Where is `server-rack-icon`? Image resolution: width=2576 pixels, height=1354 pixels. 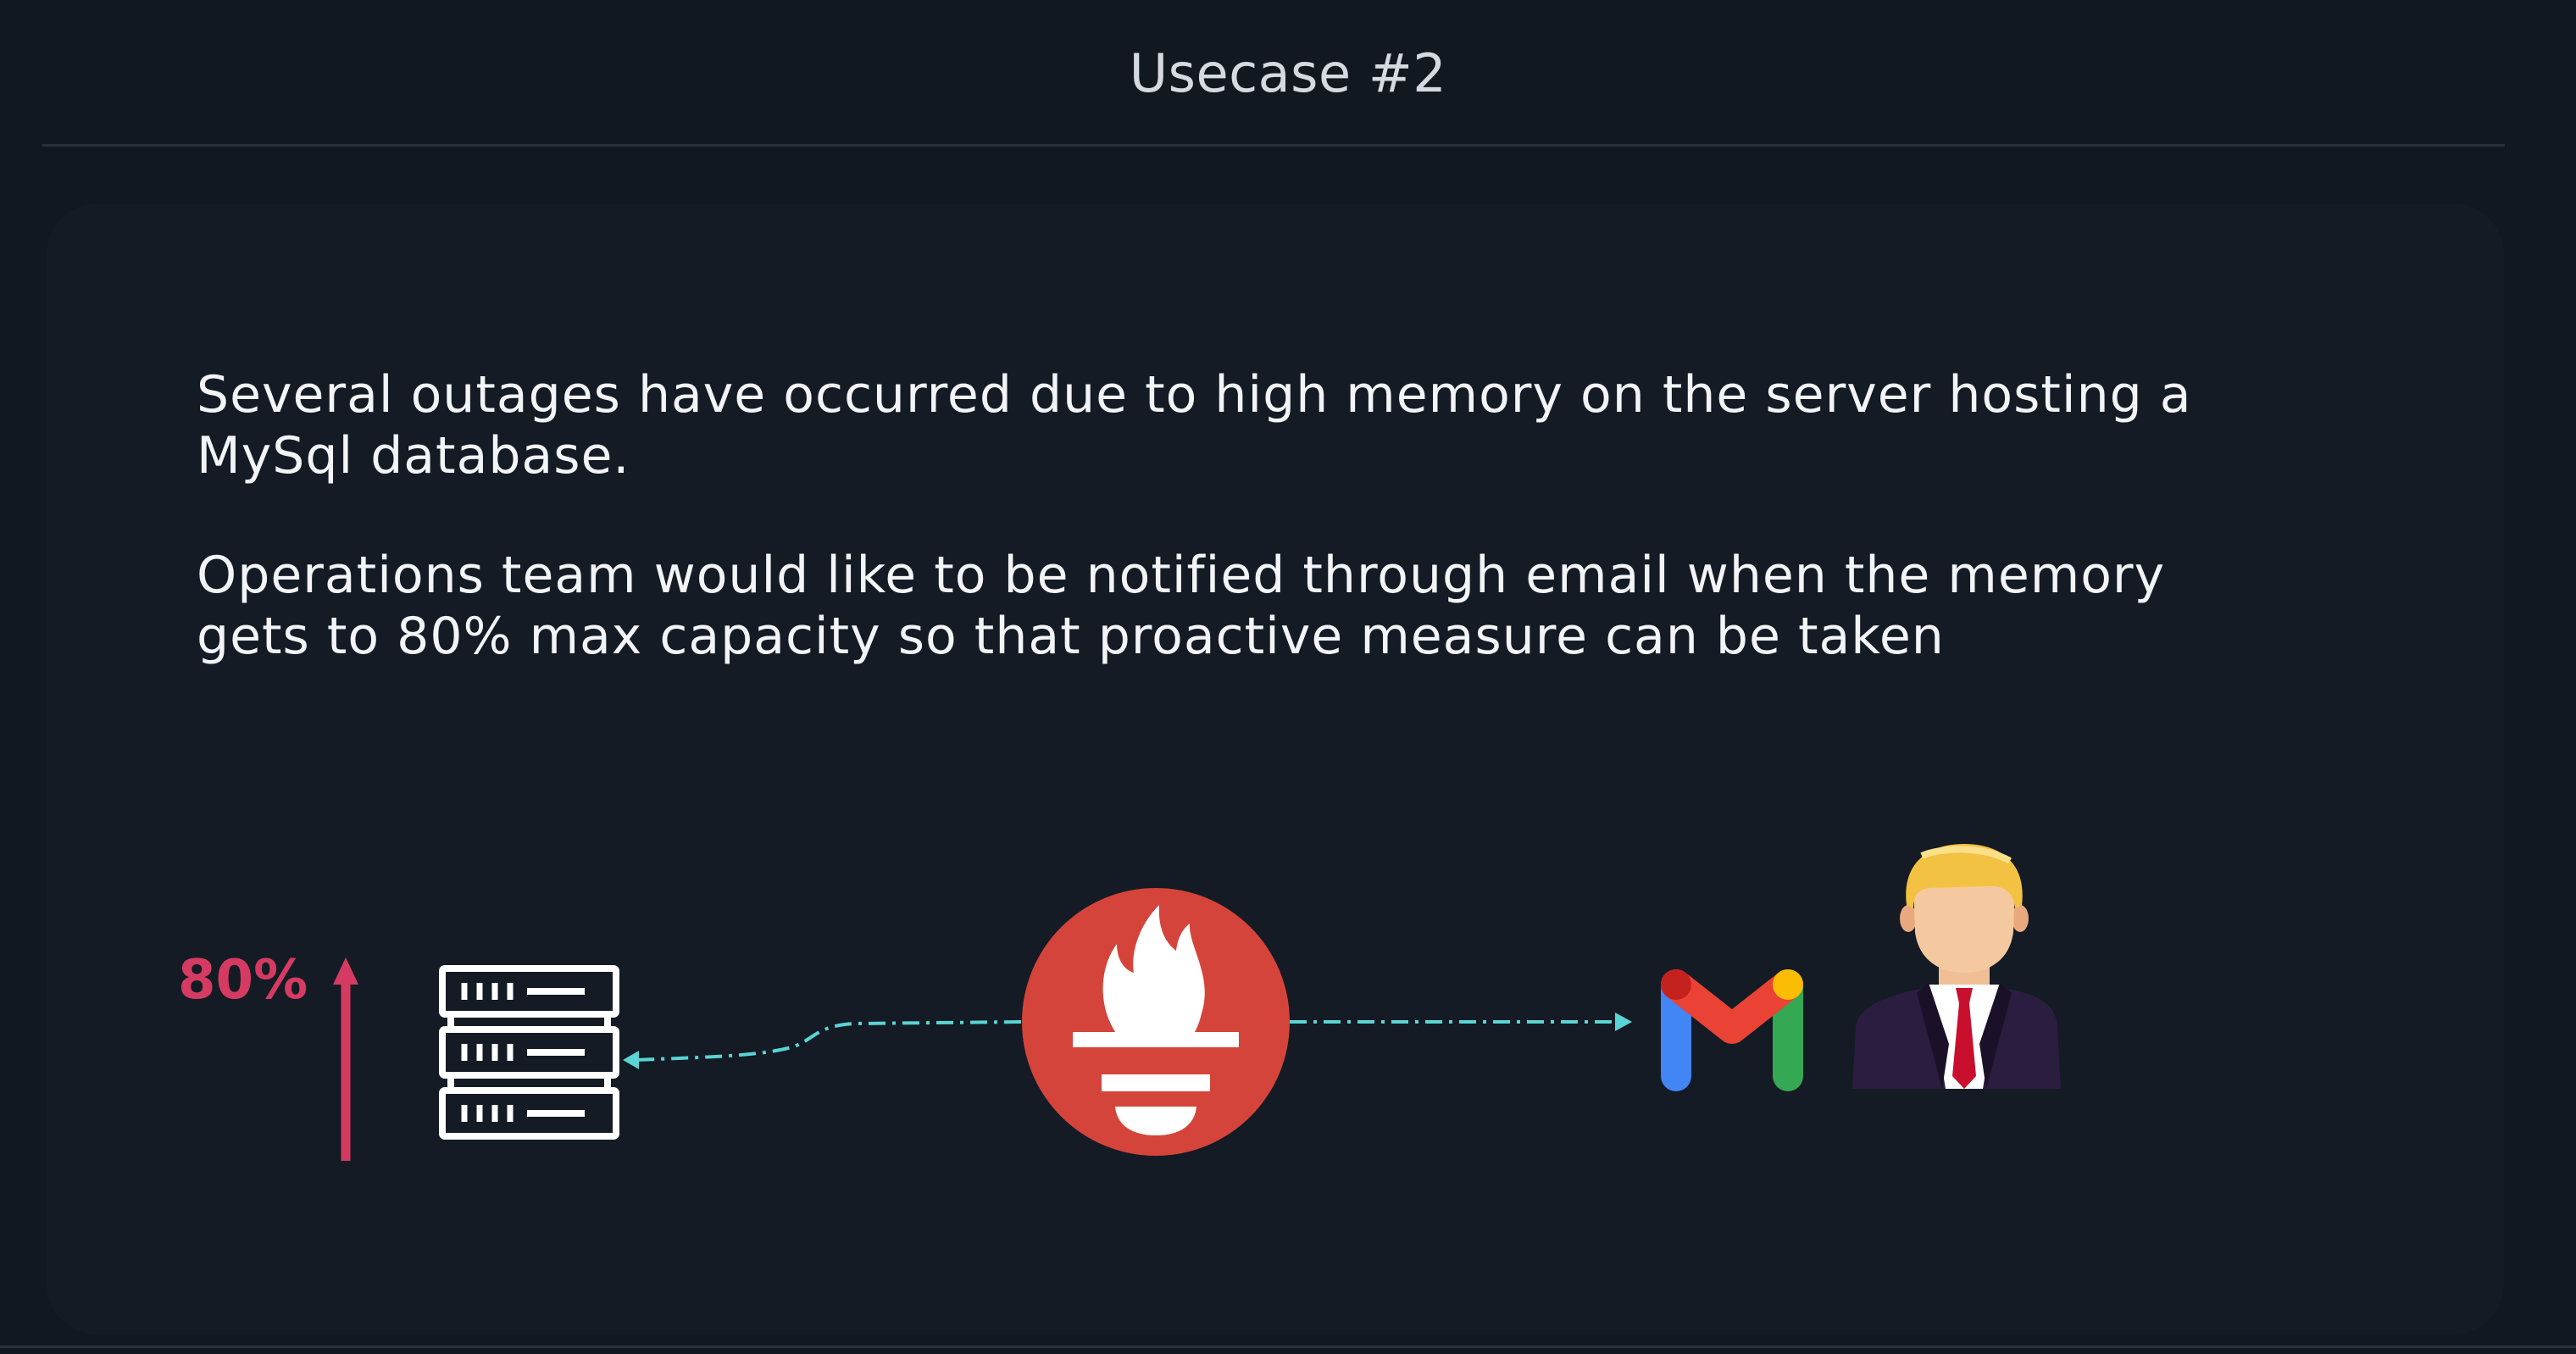
server-rack-icon is located at coordinates (529, 1052).